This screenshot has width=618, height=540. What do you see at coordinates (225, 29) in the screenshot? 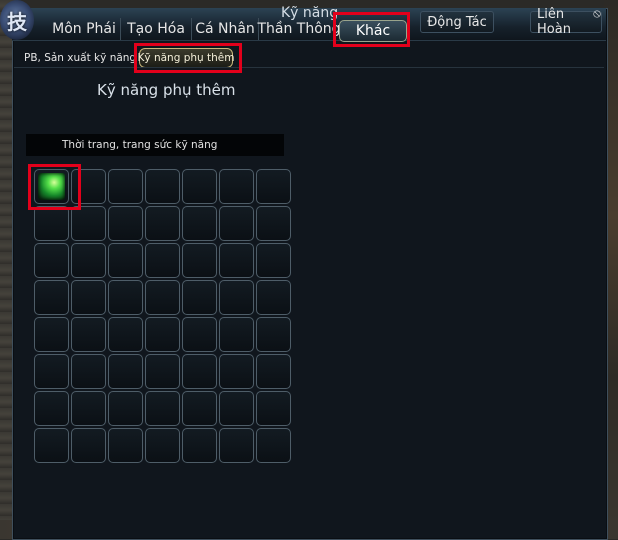
I see `tab-ca-nhan: Cá Nhân` at bounding box center [225, 29].